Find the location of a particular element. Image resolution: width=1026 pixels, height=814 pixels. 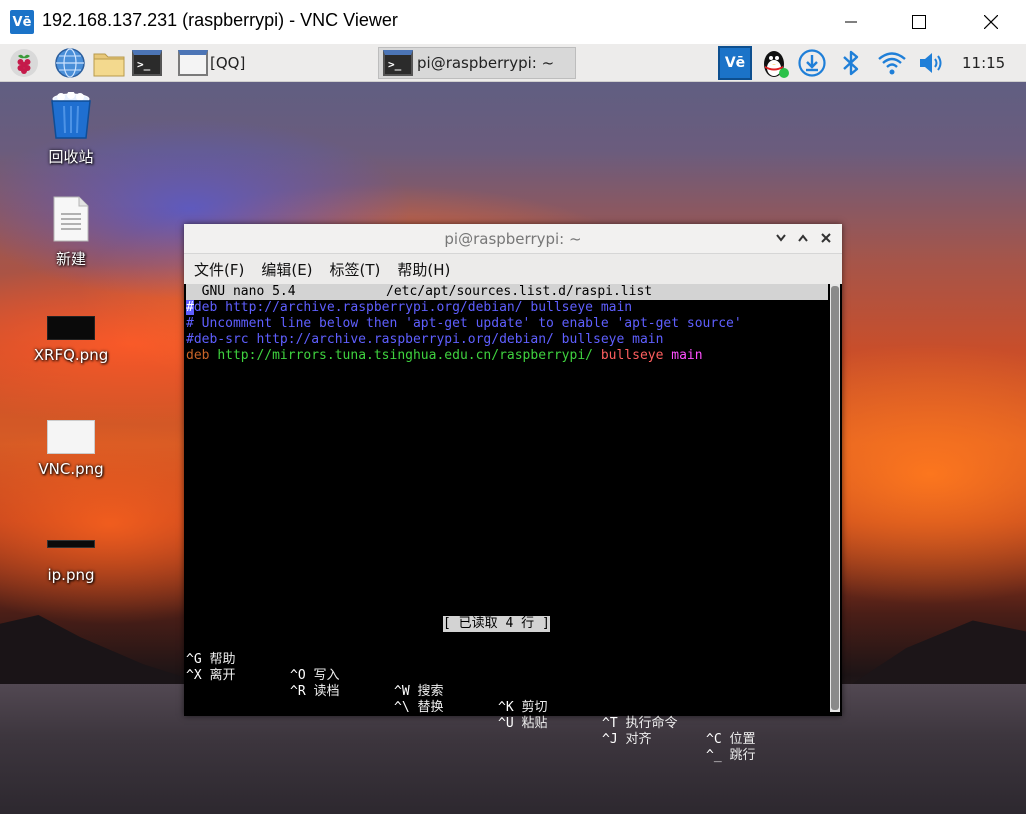

desktop-icon-xrfq-png: XRFQ.png is located at coordinates (71, 340).